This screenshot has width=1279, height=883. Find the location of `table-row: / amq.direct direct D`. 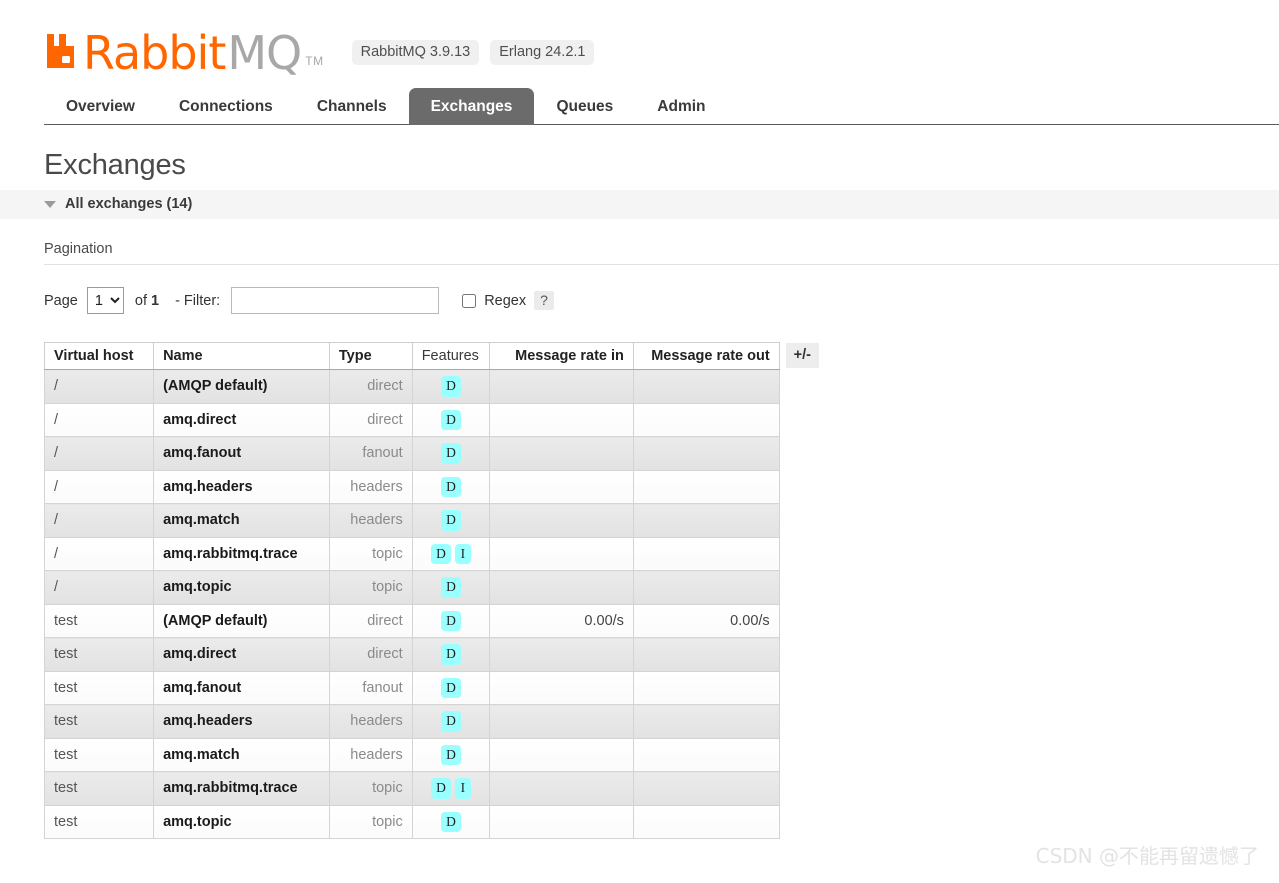

table-row: / amq.direct direct D is located at coordinates (431, 419).